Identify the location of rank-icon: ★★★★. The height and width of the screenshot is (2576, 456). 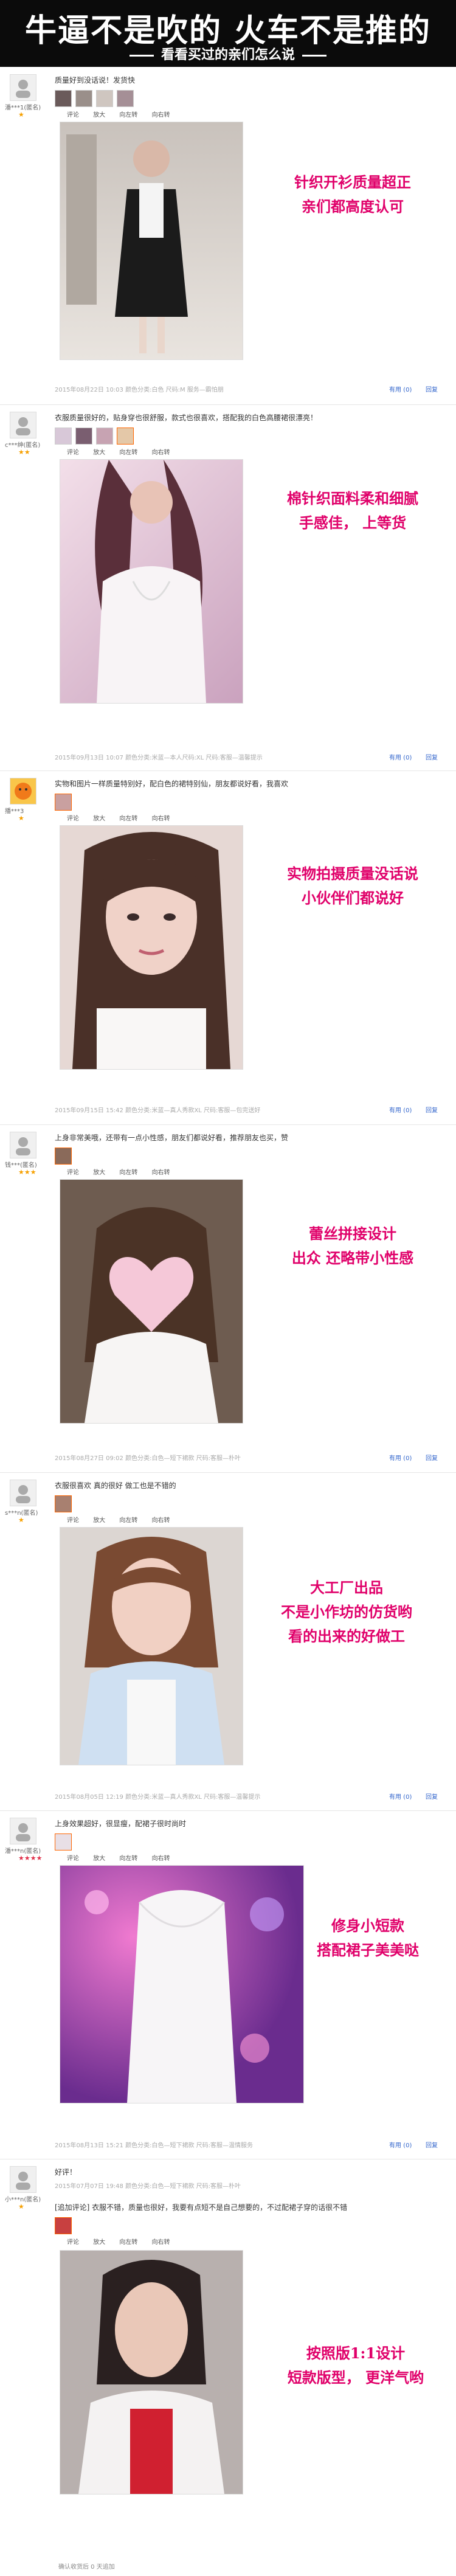
(30, 1858).